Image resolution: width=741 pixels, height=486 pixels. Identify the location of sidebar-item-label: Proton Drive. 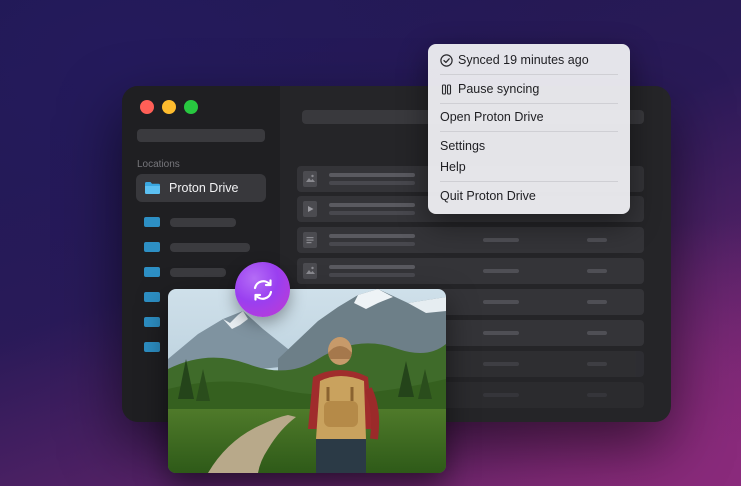
(204, 188).